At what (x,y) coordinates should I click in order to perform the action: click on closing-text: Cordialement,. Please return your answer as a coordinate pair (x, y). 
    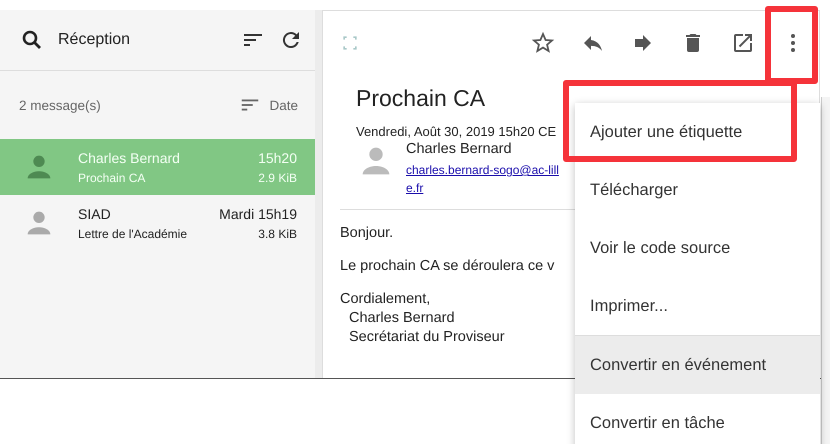
    Looking at the image, I should click on (385, 299).